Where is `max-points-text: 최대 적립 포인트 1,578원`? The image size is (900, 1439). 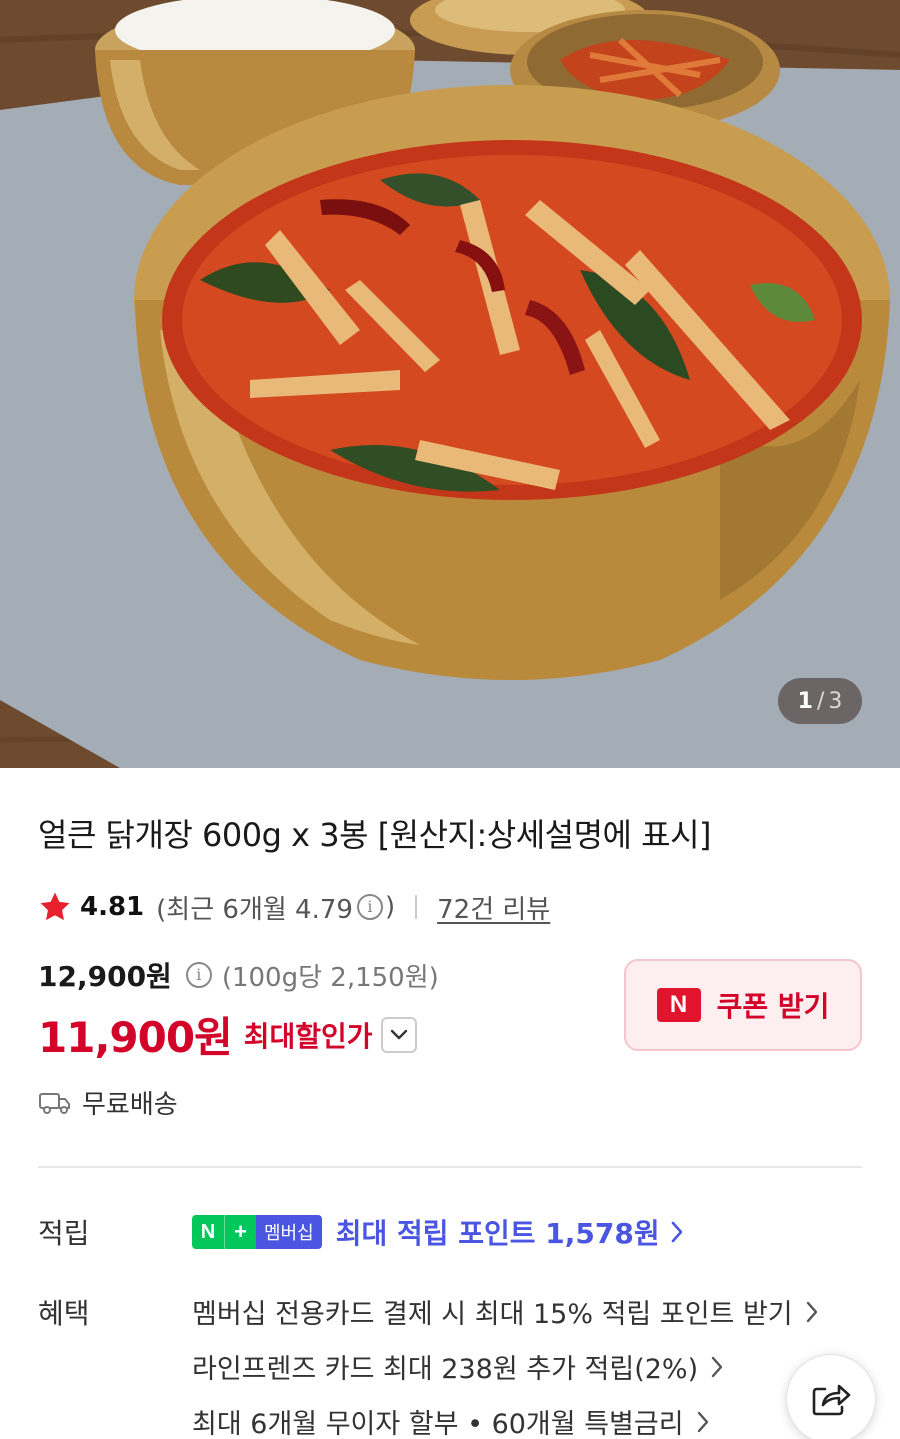
max-points-text: 최대 적립 포인트 1,578원 is located at coordinates (497, 1233).